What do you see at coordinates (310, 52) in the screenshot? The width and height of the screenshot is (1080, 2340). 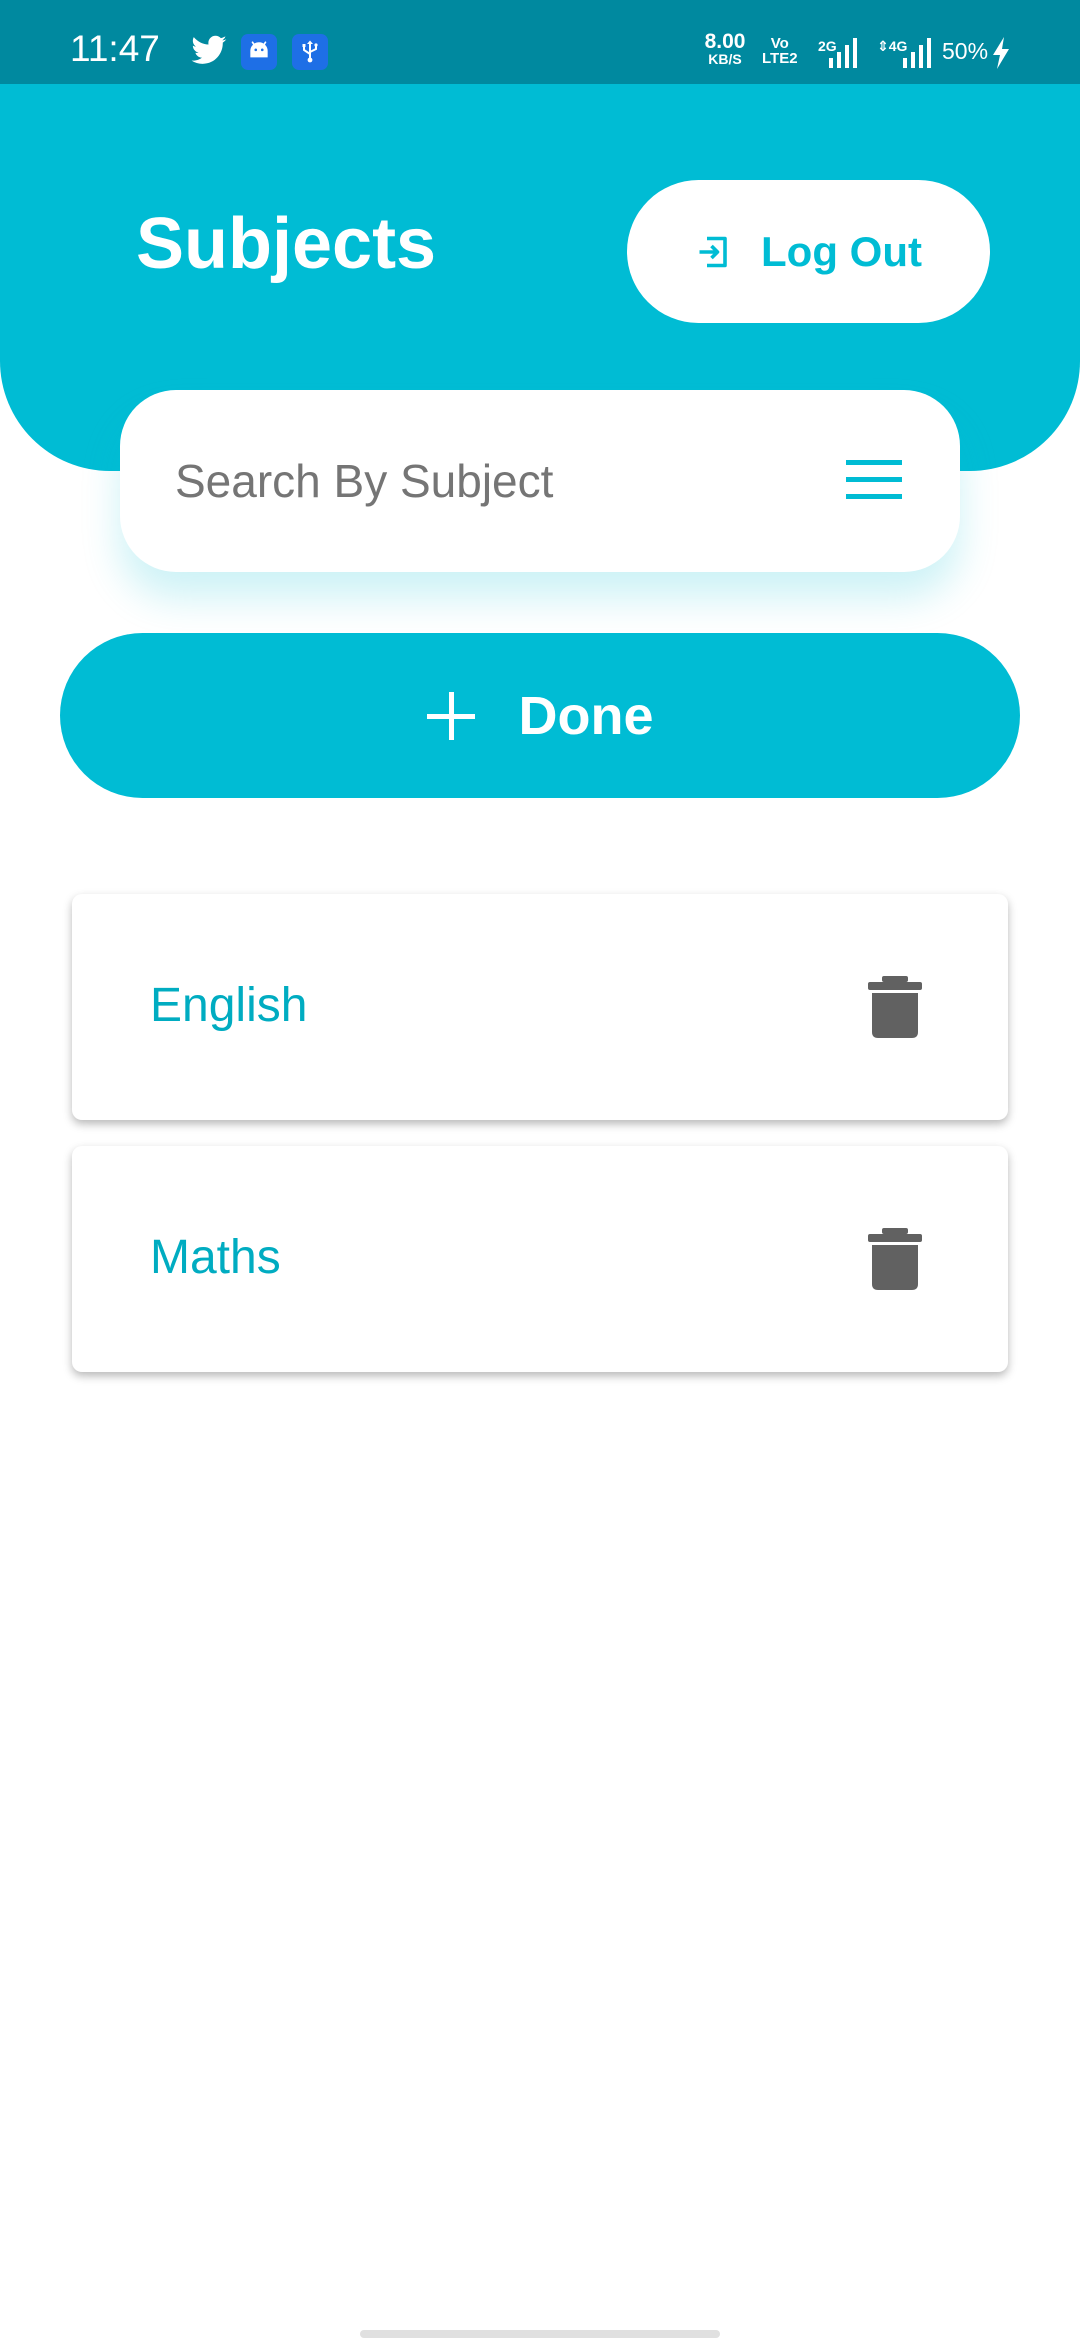 I see `usb-icon` at bounding box center [310, 52].